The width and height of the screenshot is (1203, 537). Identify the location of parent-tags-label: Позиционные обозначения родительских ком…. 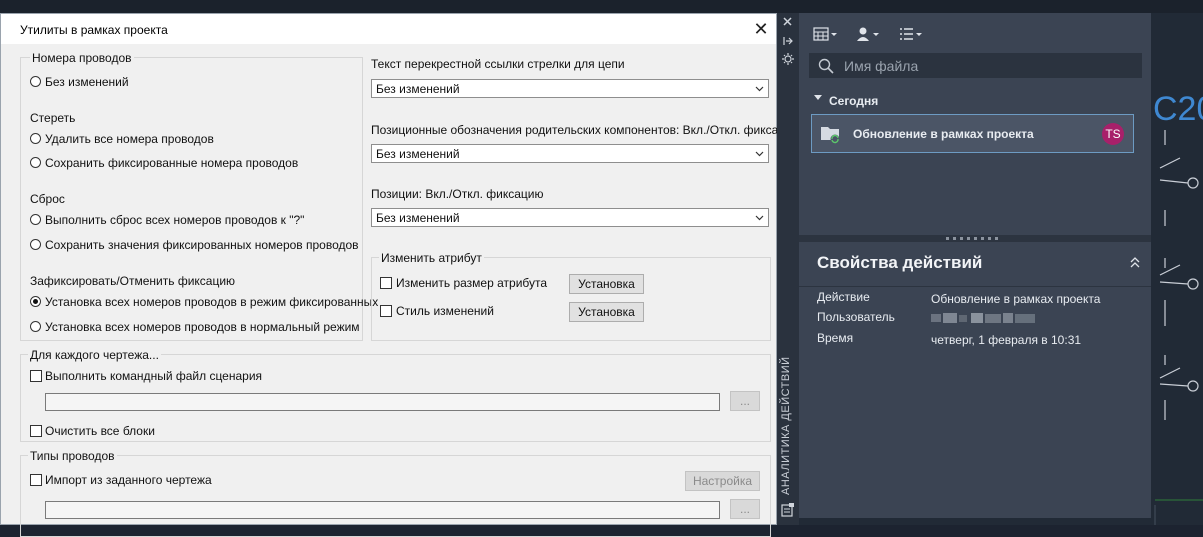
(586, 130).